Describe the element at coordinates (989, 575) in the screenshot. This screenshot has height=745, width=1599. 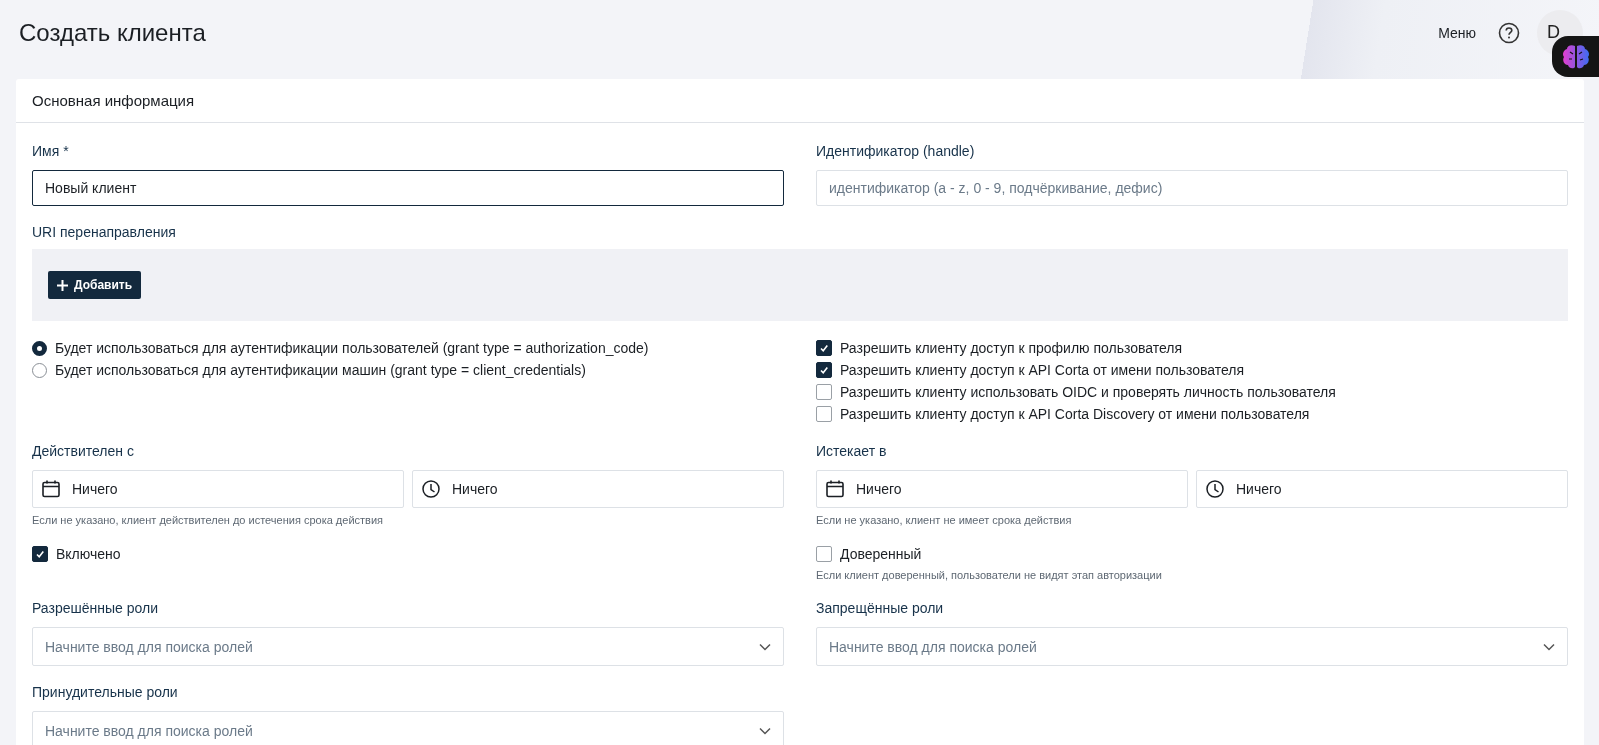
I see `hint-text: Если клиент доверенный, пользователи не видят этап авторизации` at that location.